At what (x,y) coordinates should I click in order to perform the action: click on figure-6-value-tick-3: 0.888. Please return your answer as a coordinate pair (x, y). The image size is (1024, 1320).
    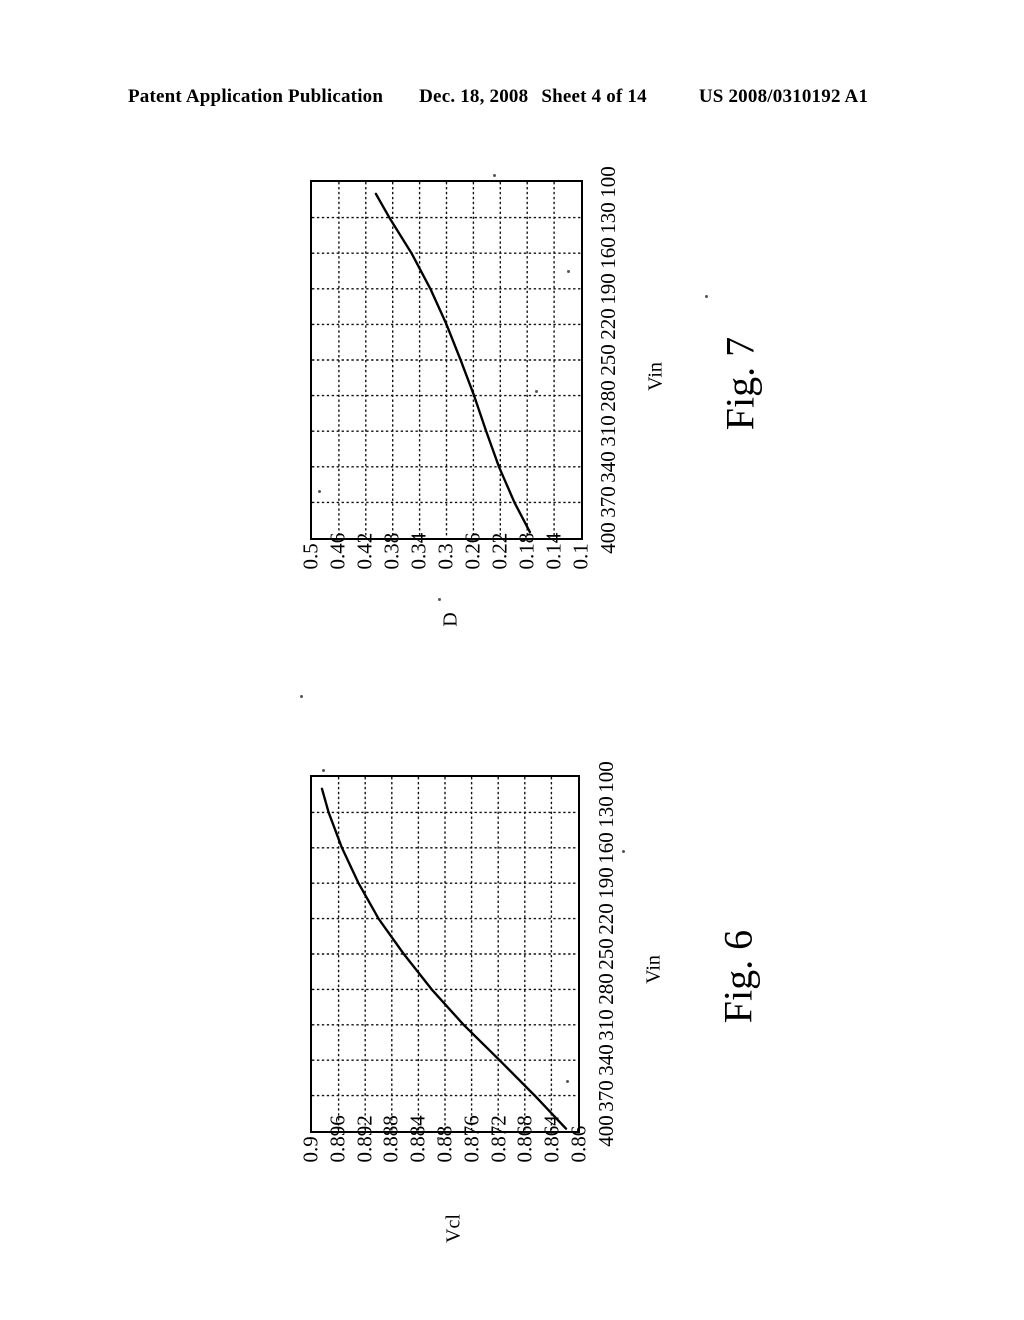
    Looking at the image, I should click on (390, 1139).